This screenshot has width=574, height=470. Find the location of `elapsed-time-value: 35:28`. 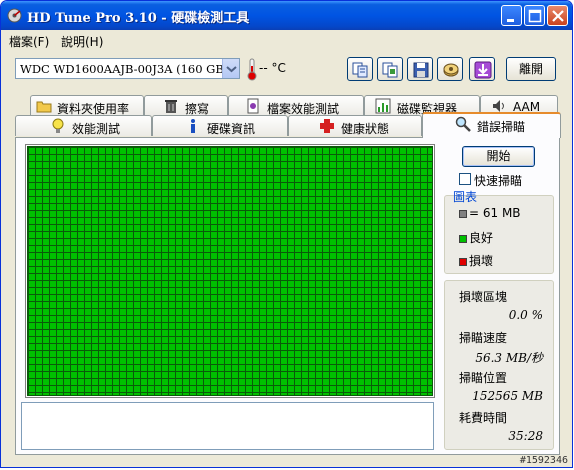

elapsed-time-value: 35:28 is located at coordinates (525, 436).